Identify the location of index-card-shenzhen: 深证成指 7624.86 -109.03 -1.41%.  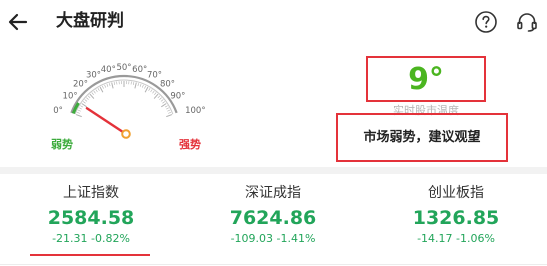
(273, 220).